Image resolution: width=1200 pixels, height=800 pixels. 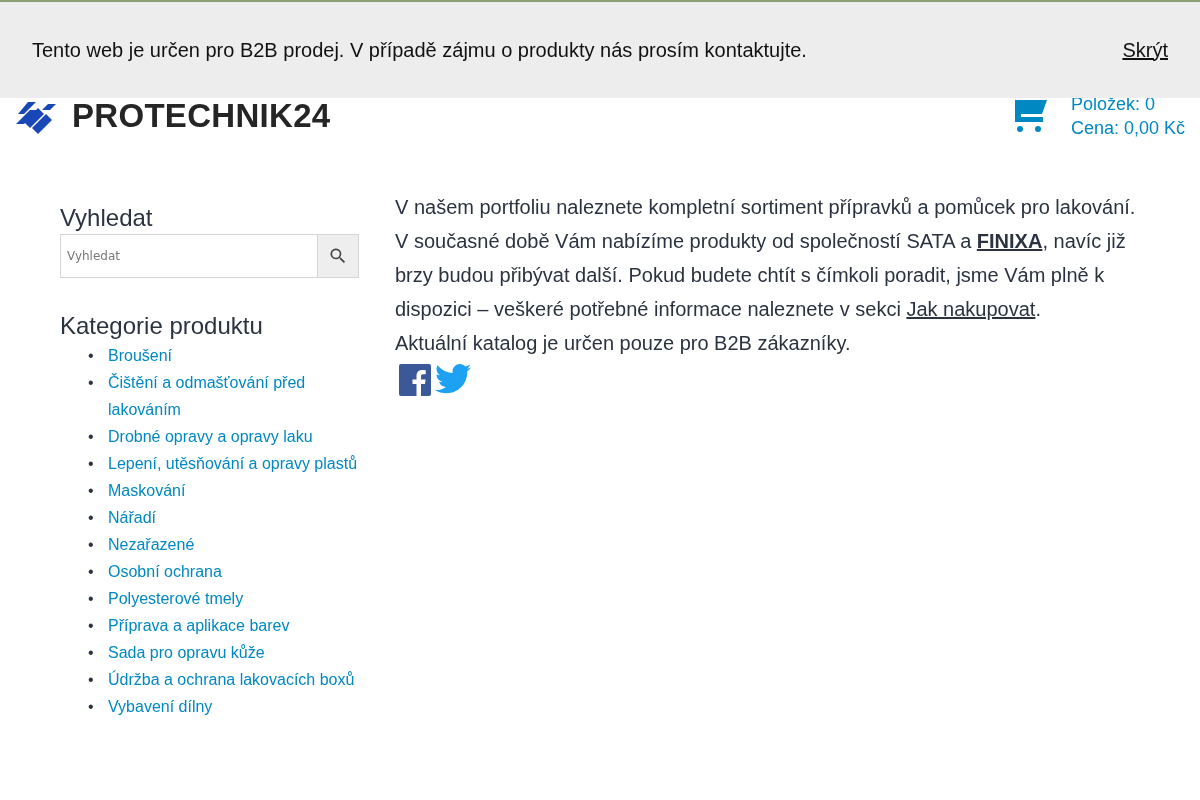 What do you see at coordinates (188, 256) in the screenshot?
I see `search-field: Vyhledat` at bounding box center [188, 256].